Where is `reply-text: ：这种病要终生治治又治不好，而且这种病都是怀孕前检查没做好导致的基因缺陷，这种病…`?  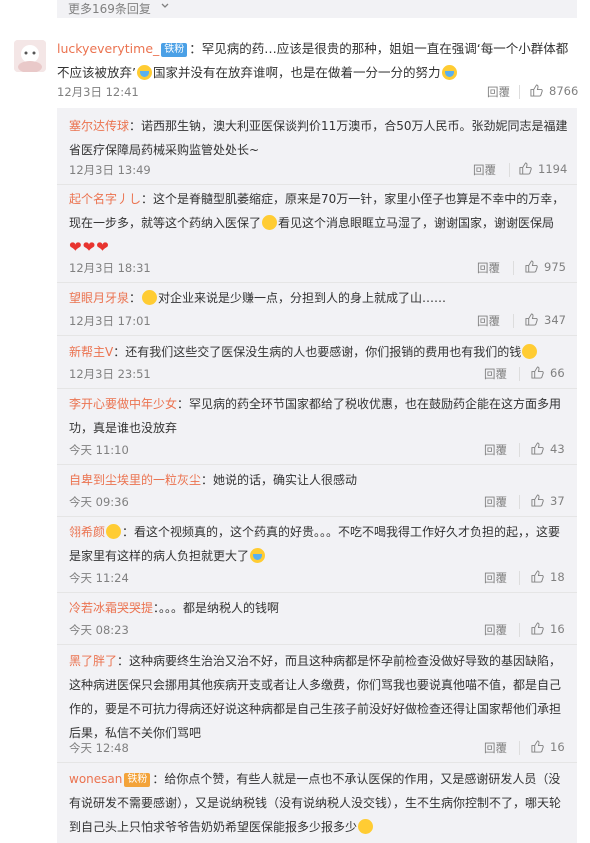
reply-text: ：这种病要终生治治又治不好，而且这种病都是怀孕前检查没做好导致的基因缺陷，这种病… is located at coordinates (315, 697).